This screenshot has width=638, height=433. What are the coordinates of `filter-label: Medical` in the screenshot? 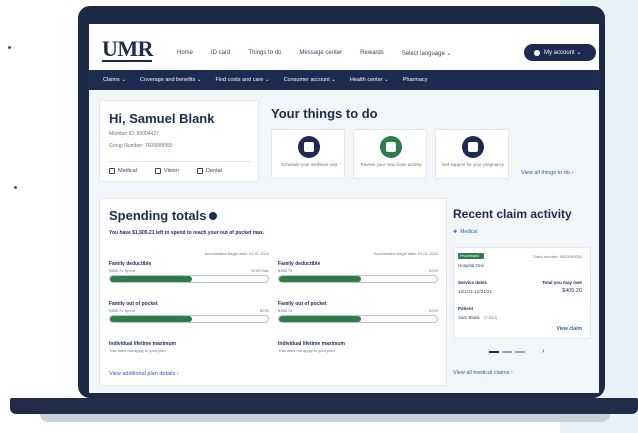 It's located at (469, 232).